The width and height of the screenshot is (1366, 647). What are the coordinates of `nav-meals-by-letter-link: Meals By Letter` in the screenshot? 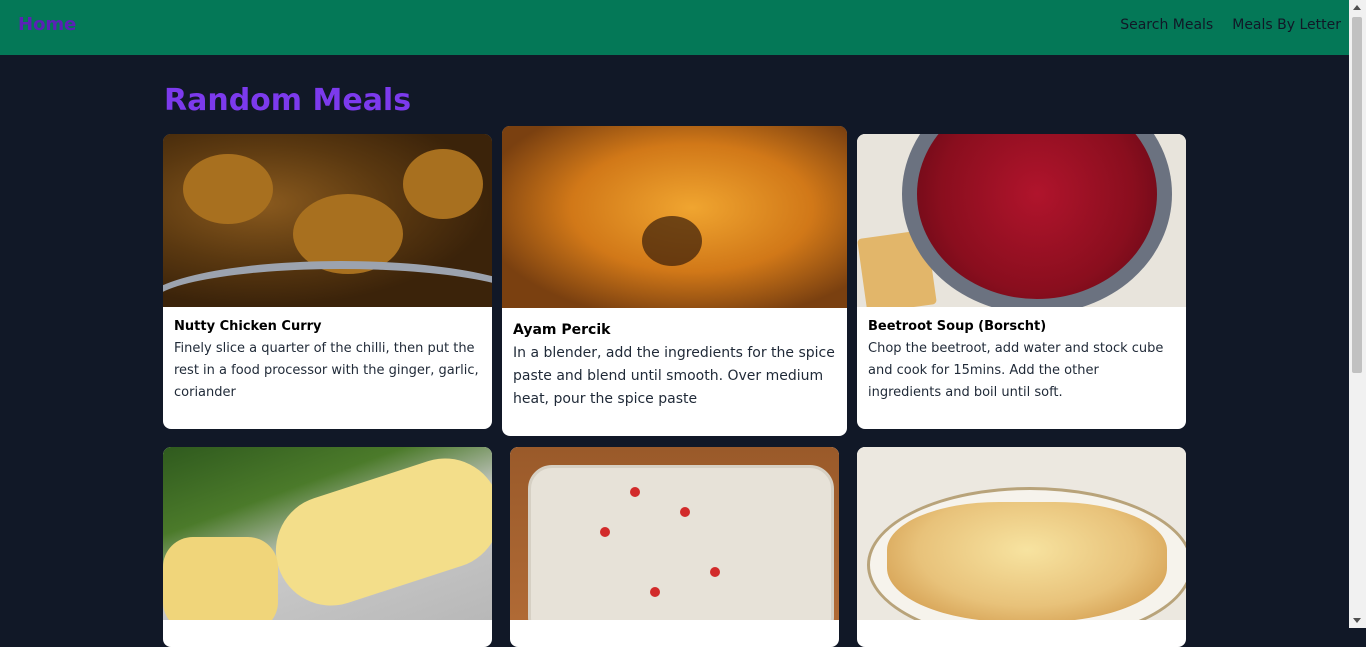 It's located at (1286, 25).